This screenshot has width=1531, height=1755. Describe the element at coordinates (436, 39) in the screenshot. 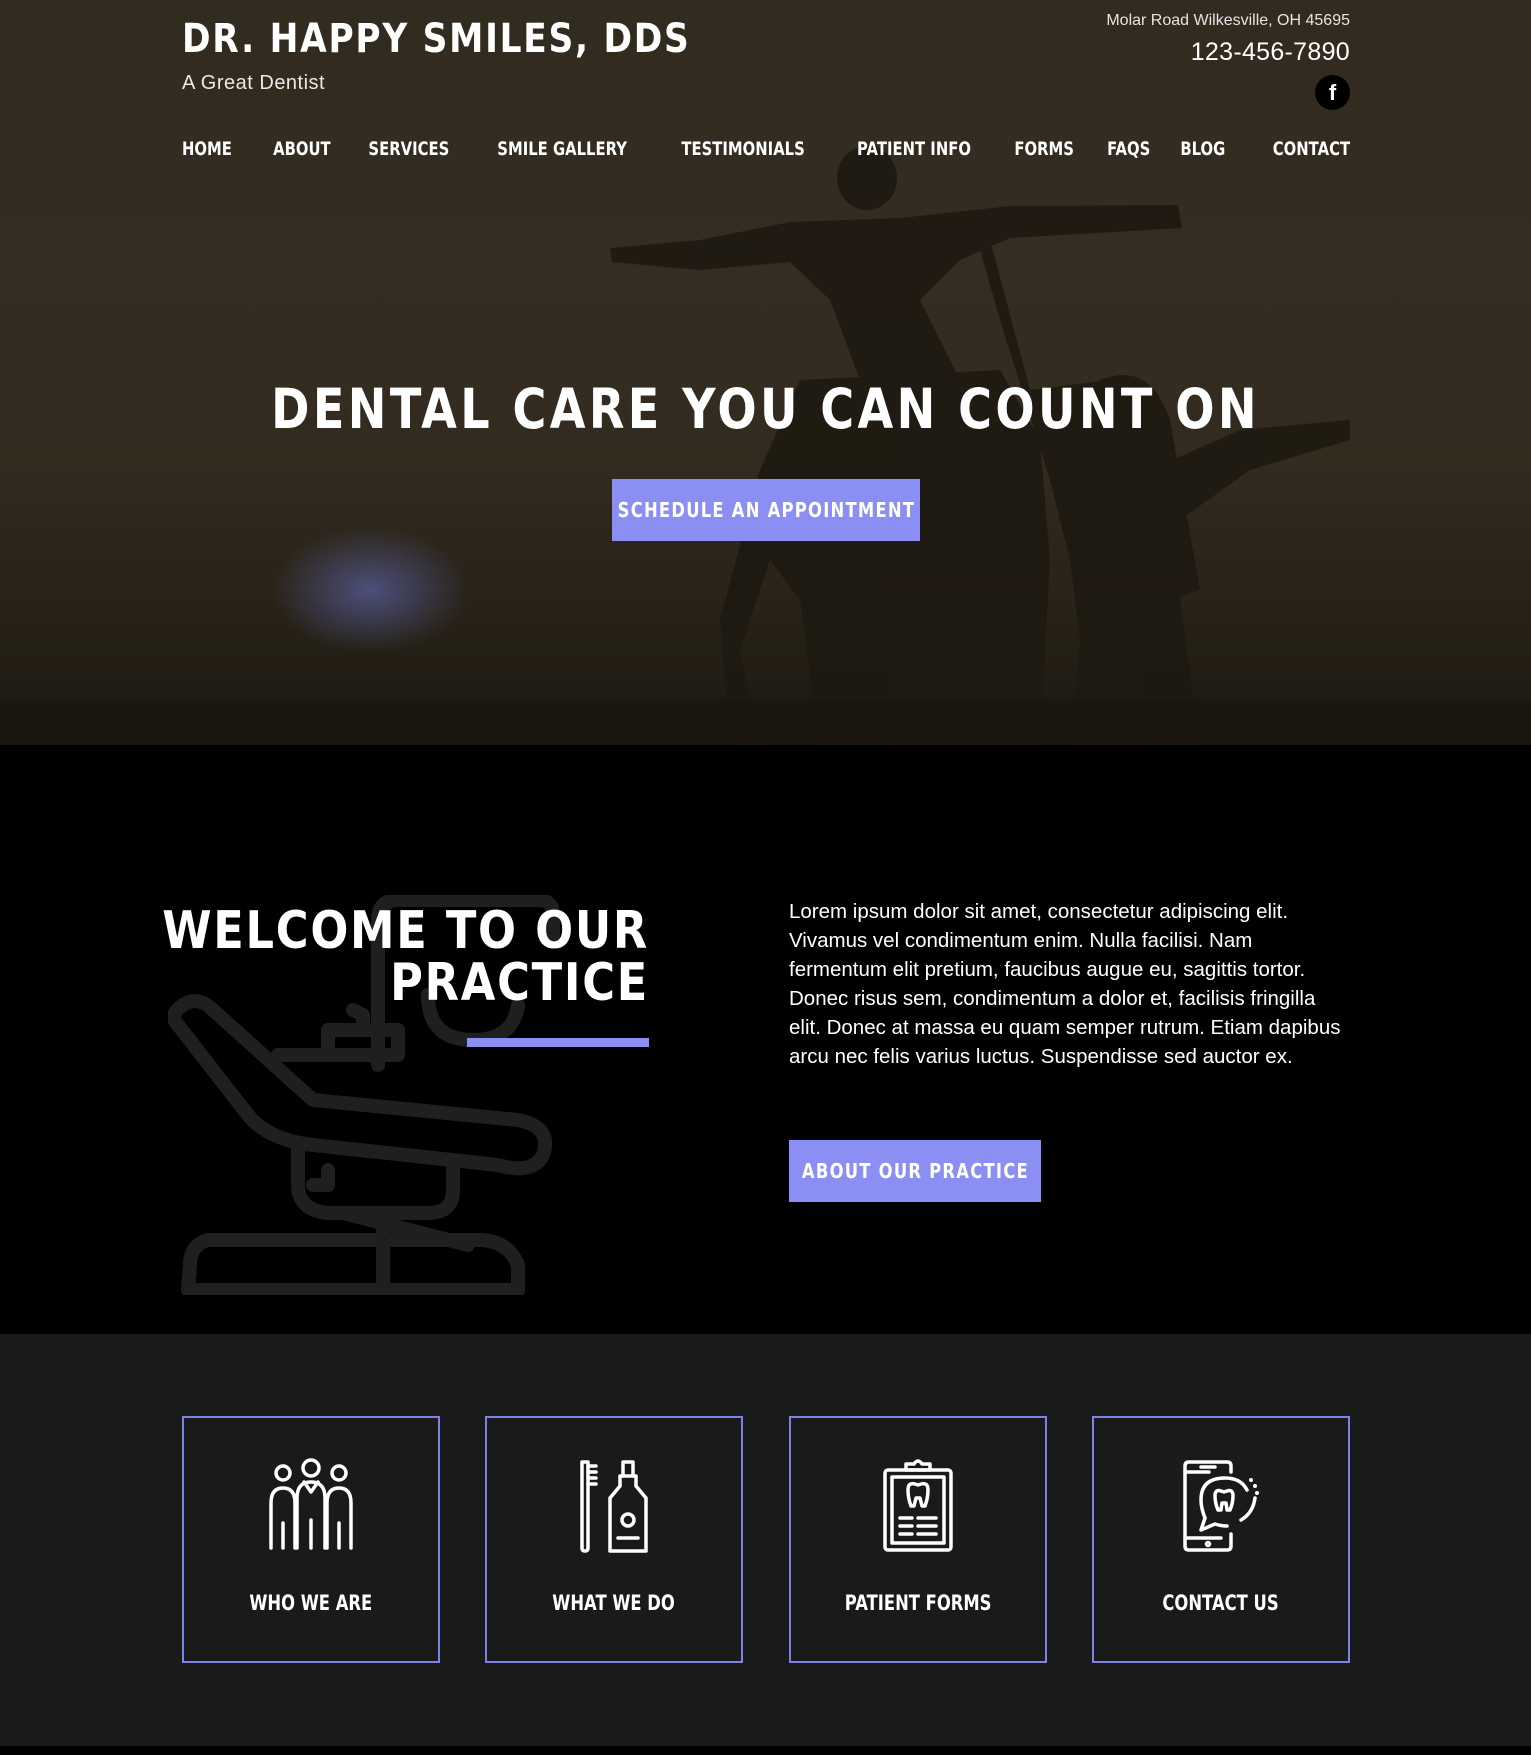

I see `brand-name: DR. HAPPY SMILES, DDS` at that location.